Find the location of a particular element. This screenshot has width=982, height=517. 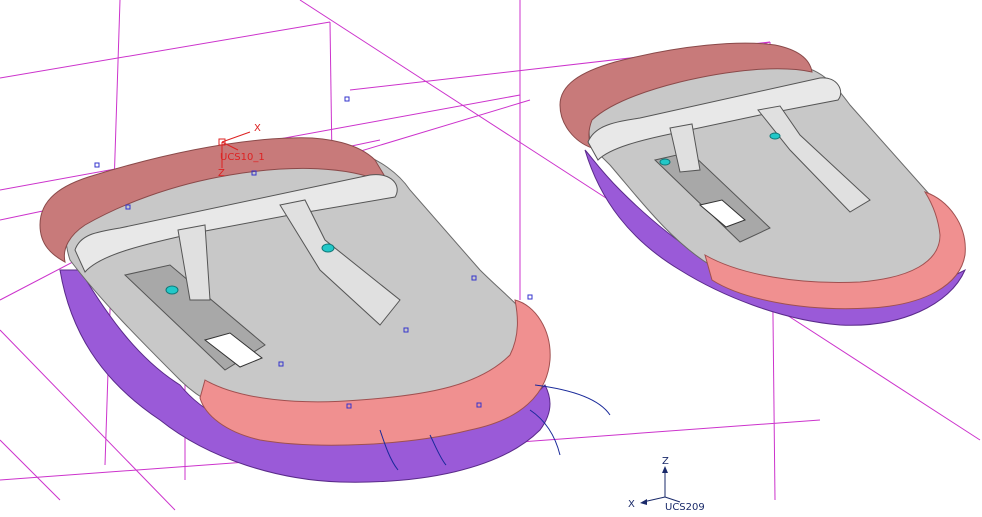

ucs-world-triad: Z X UCS209 is located at coordinates (666, 484).